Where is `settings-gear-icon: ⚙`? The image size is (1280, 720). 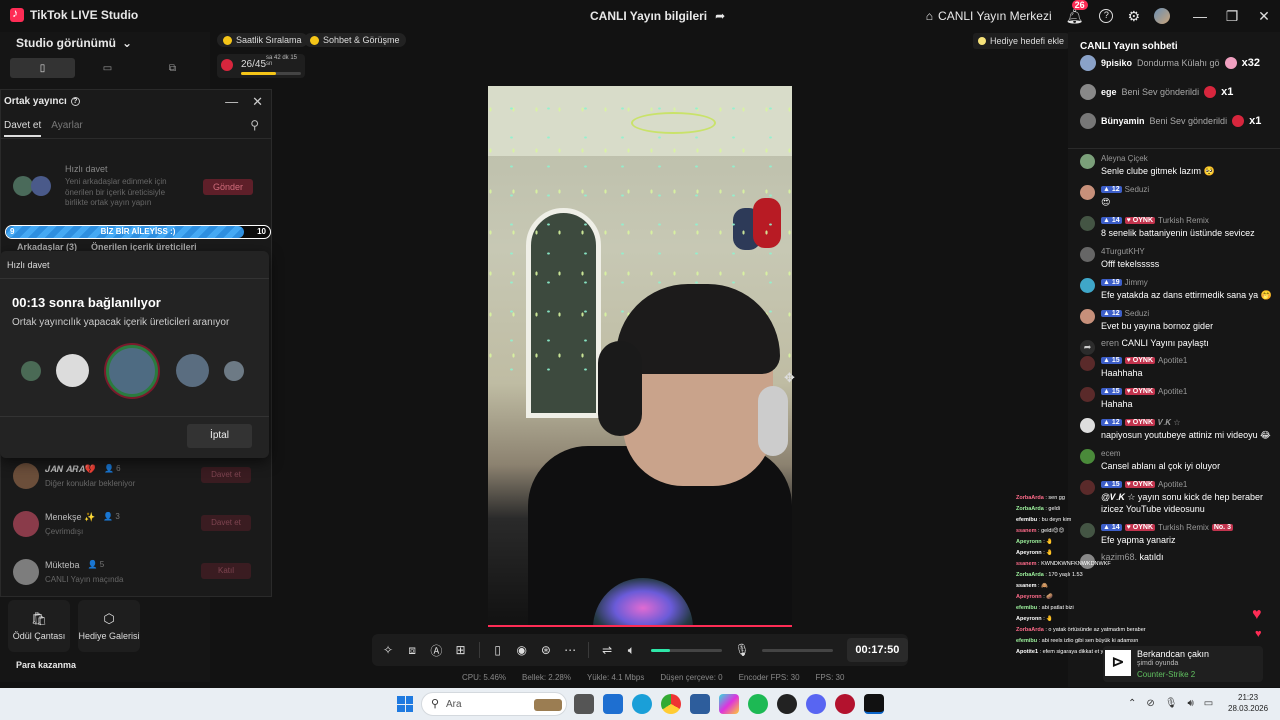
settings-gear-icon: ⚙ is located at coordinates (1133, 16).